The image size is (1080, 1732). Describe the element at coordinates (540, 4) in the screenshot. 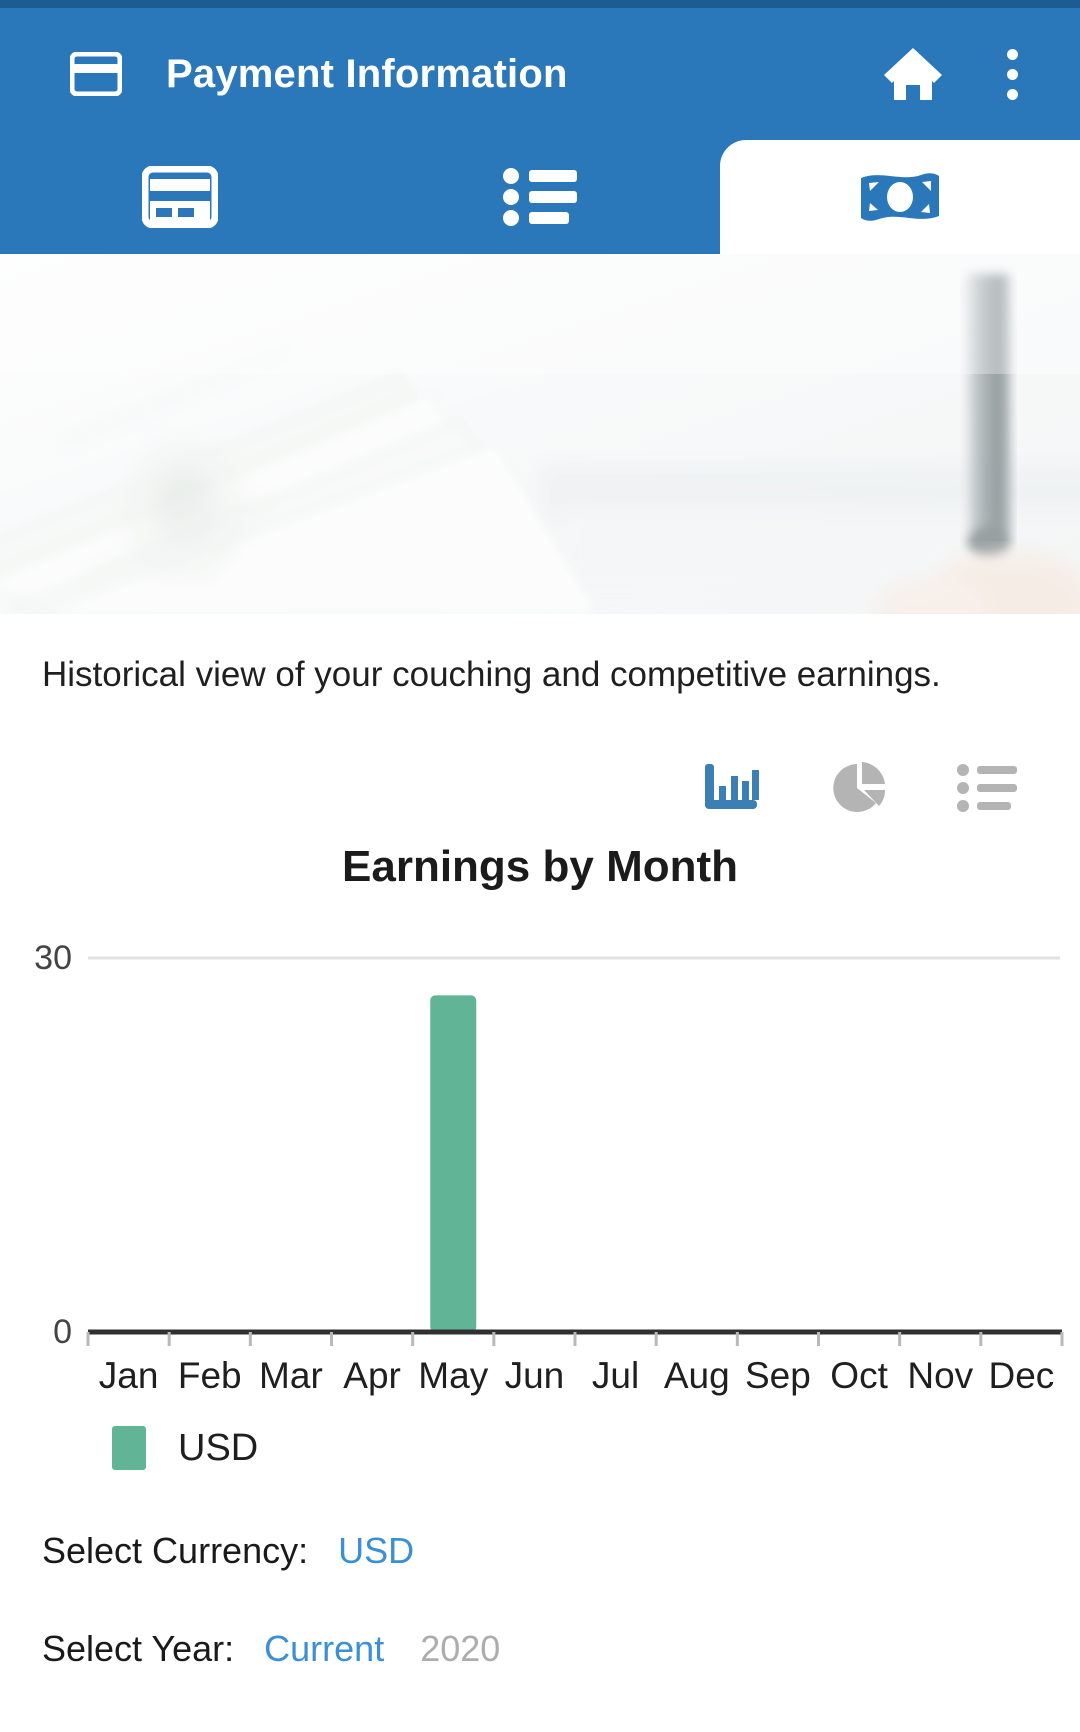

I see `status-bar` at that location.